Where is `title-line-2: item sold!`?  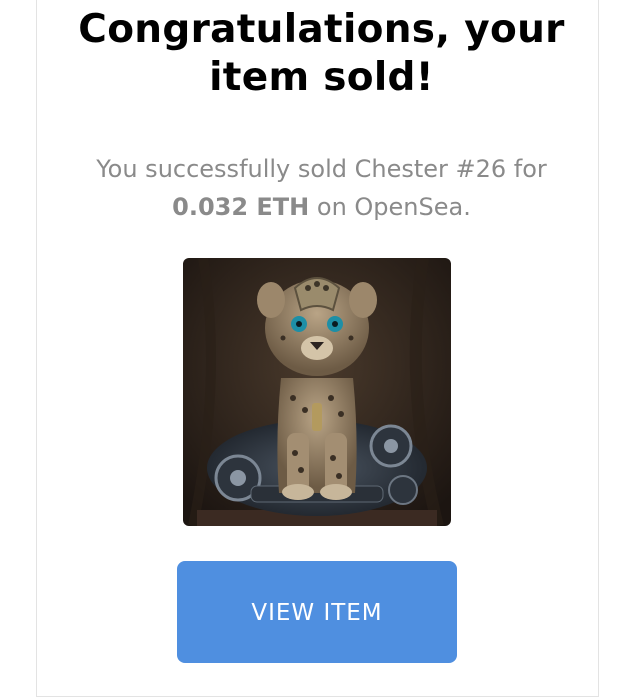 title-line-2: item sold! is located at coordinates (321, 77).